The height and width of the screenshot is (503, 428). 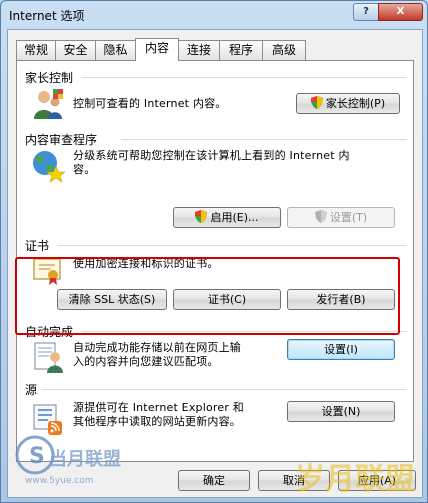 I want to click on tab-privacy: 隐私, so click(x=115, y=50).